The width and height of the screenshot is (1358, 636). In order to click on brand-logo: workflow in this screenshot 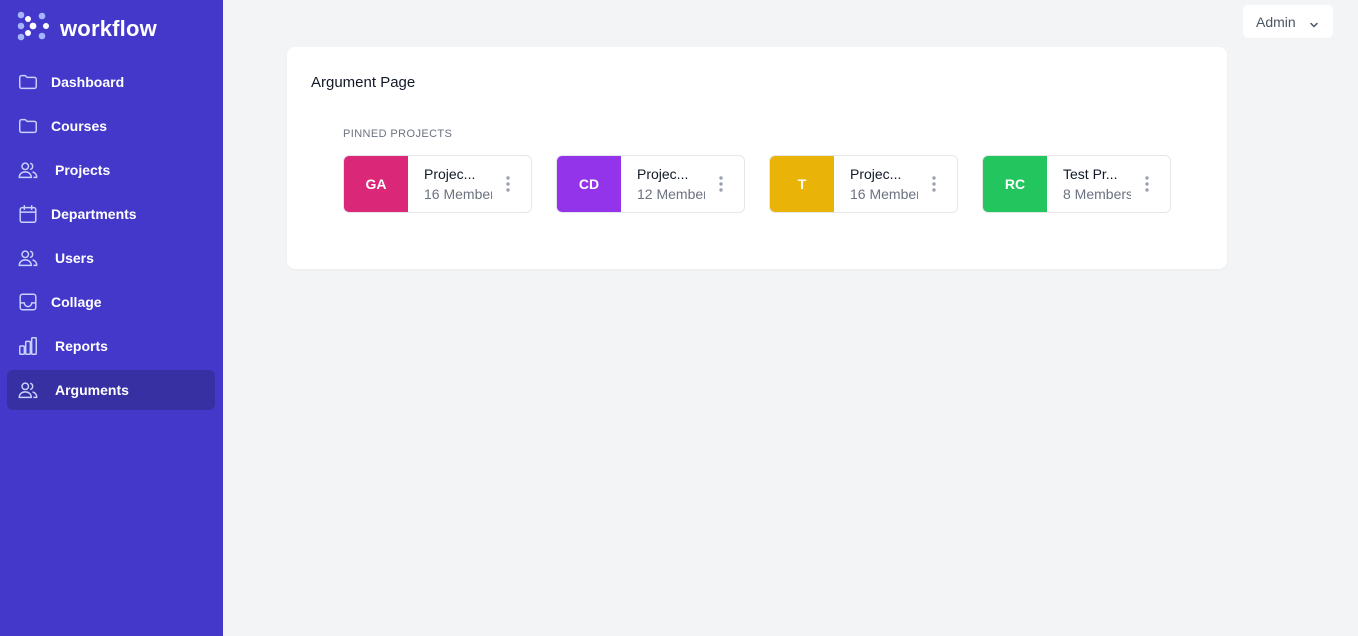, I will do `click(86, 28)`.